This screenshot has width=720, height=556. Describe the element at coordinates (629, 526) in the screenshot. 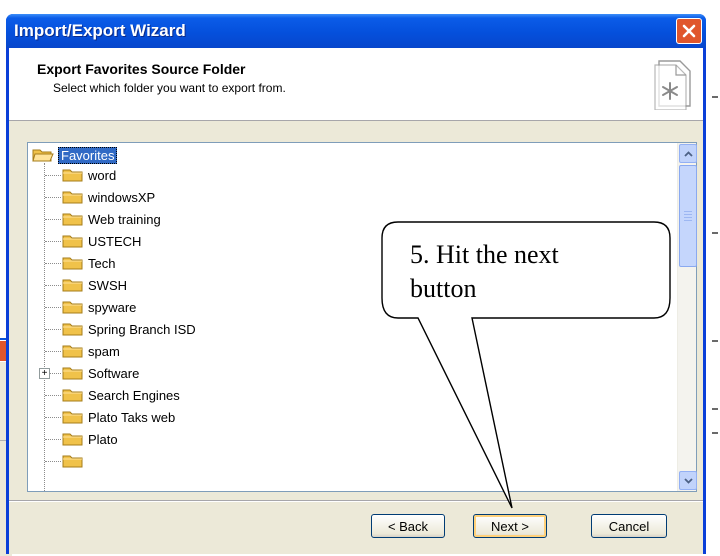

I see `cancel-button: Cancel` at that location.